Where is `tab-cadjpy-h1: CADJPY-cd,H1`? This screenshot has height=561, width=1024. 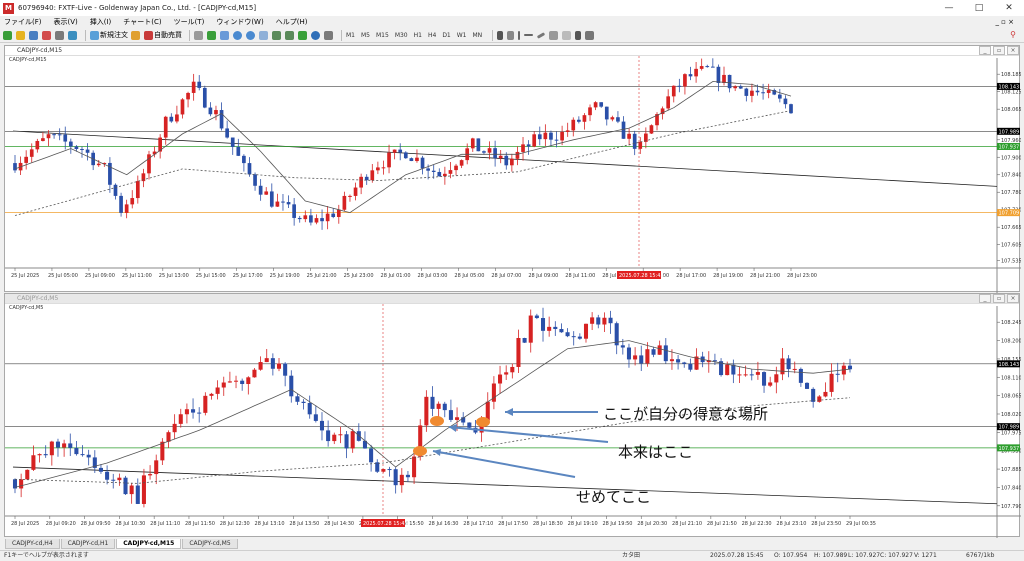
tab-cadjpy-h1: CADJPY-cd,H1 is located at coordinates (88, 543).